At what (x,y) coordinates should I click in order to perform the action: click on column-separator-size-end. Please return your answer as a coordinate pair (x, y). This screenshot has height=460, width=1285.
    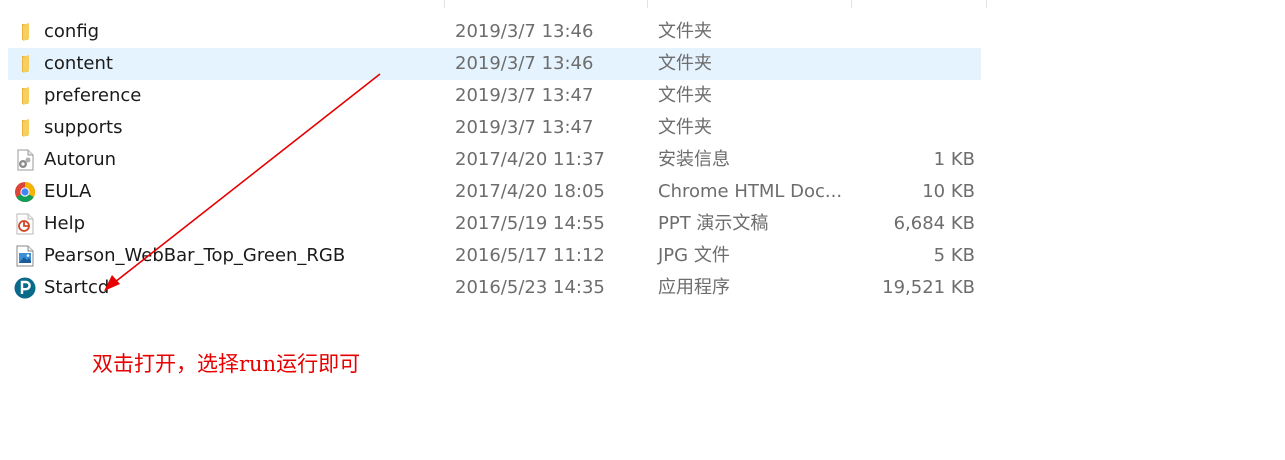
    Looking at the image, I should click on (986, 4).